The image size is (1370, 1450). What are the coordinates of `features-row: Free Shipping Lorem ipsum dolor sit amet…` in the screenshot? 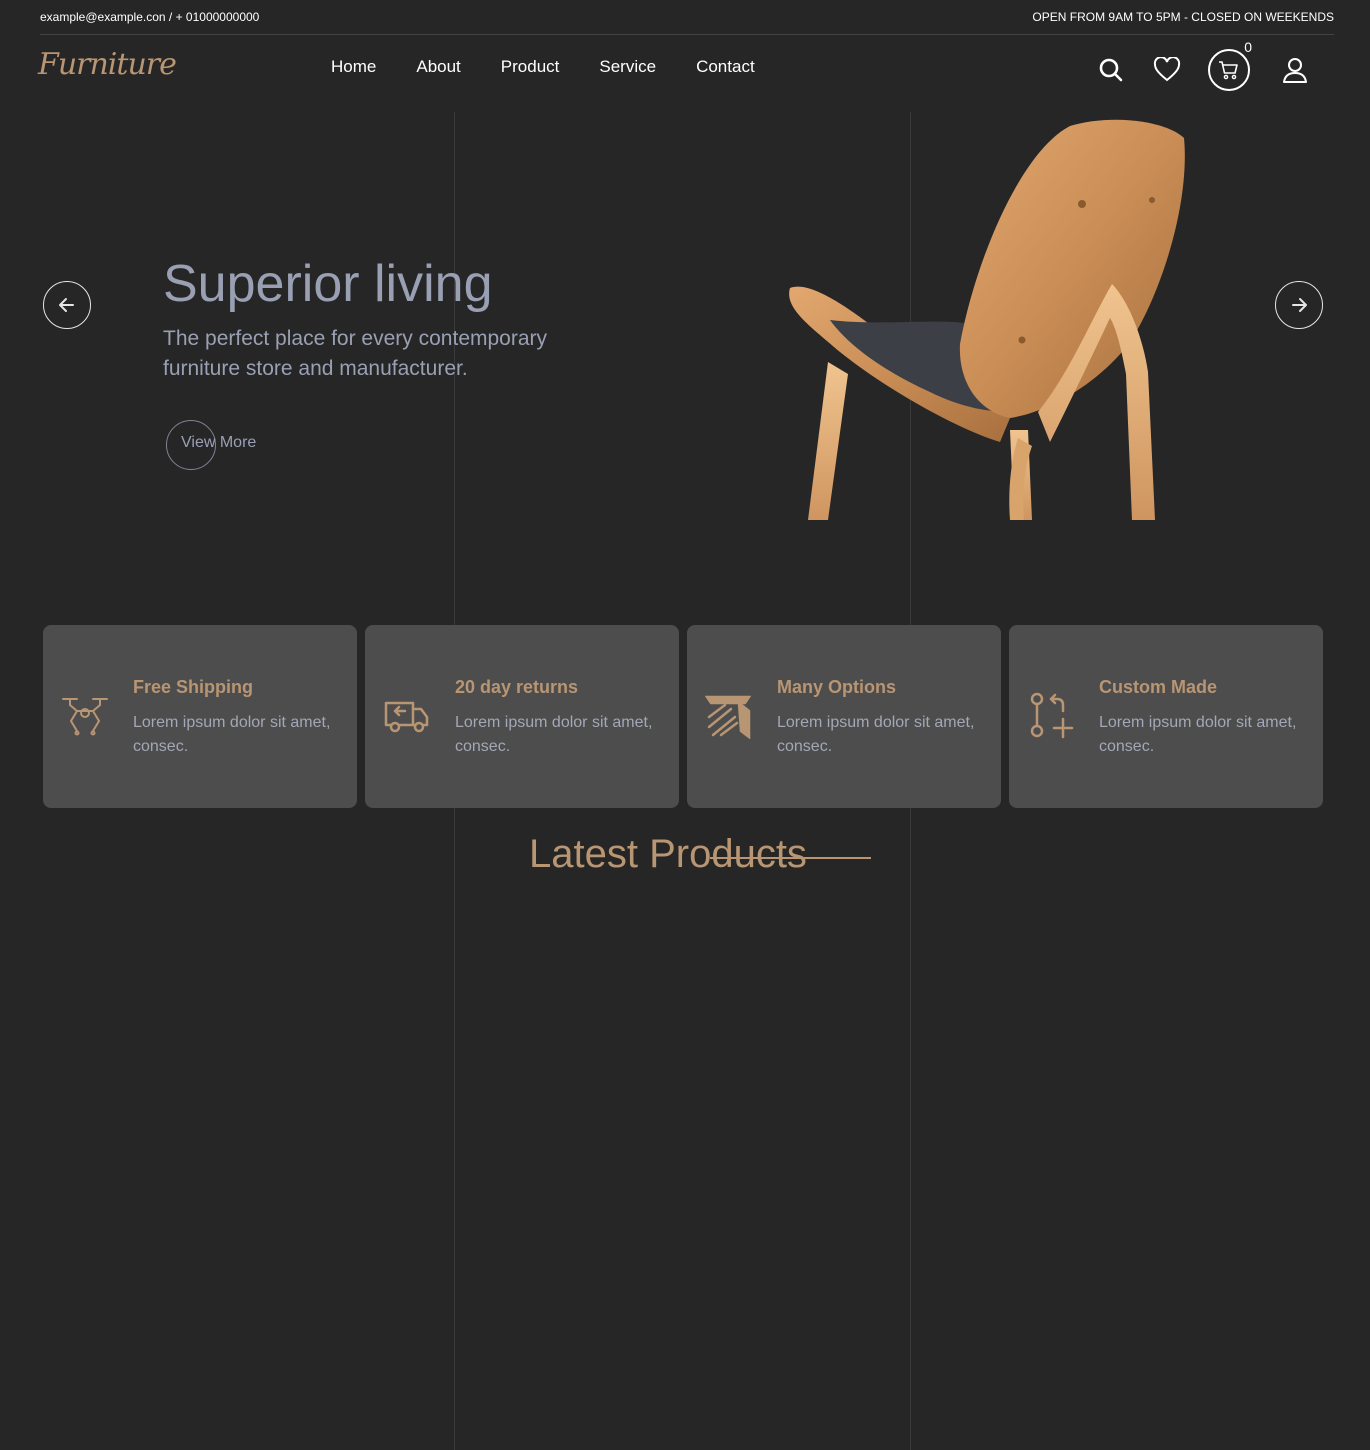 It's located at (683, 716).